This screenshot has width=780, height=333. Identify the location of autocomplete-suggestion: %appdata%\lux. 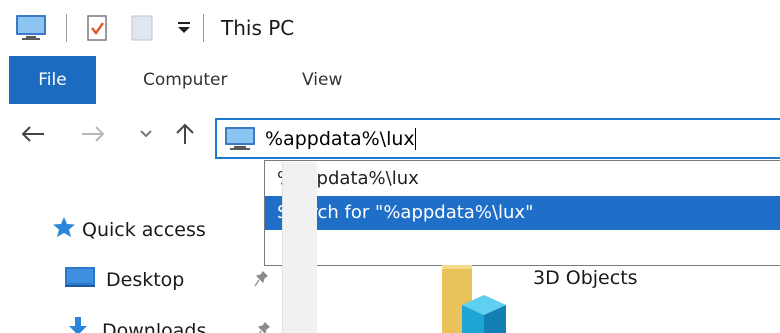
(522, 179).